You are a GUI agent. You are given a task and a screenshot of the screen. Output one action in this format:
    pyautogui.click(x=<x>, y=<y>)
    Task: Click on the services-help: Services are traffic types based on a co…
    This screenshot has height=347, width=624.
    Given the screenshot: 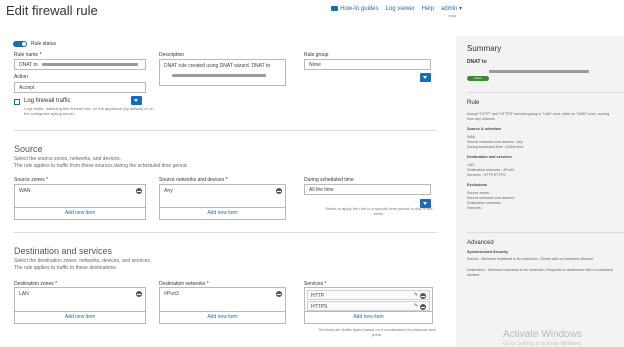 What is the action you would take?
    pyautogui.click(x=377, y=332)
    